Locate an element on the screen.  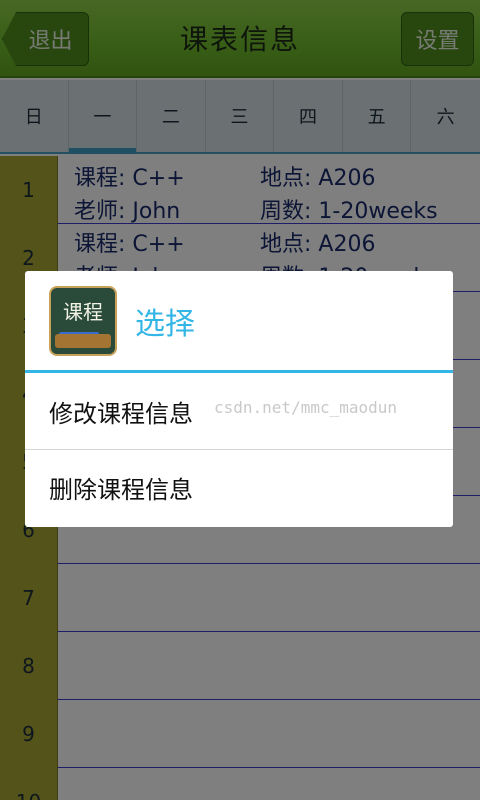
app-icon: 课程 is located at coordinates (83, 320).